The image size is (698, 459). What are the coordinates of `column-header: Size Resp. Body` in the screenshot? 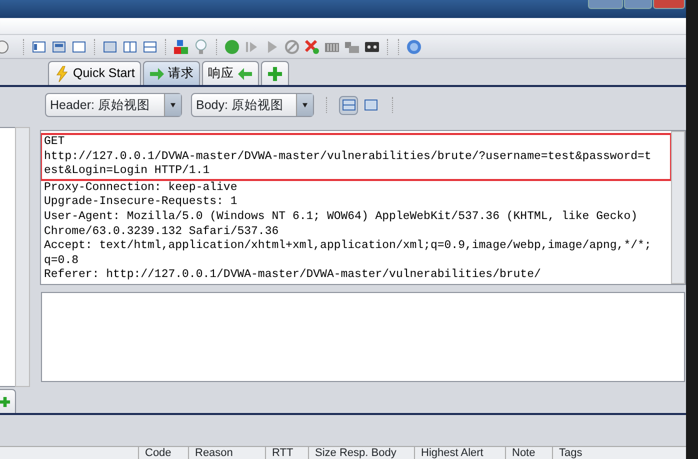 It's located at (361, 453).